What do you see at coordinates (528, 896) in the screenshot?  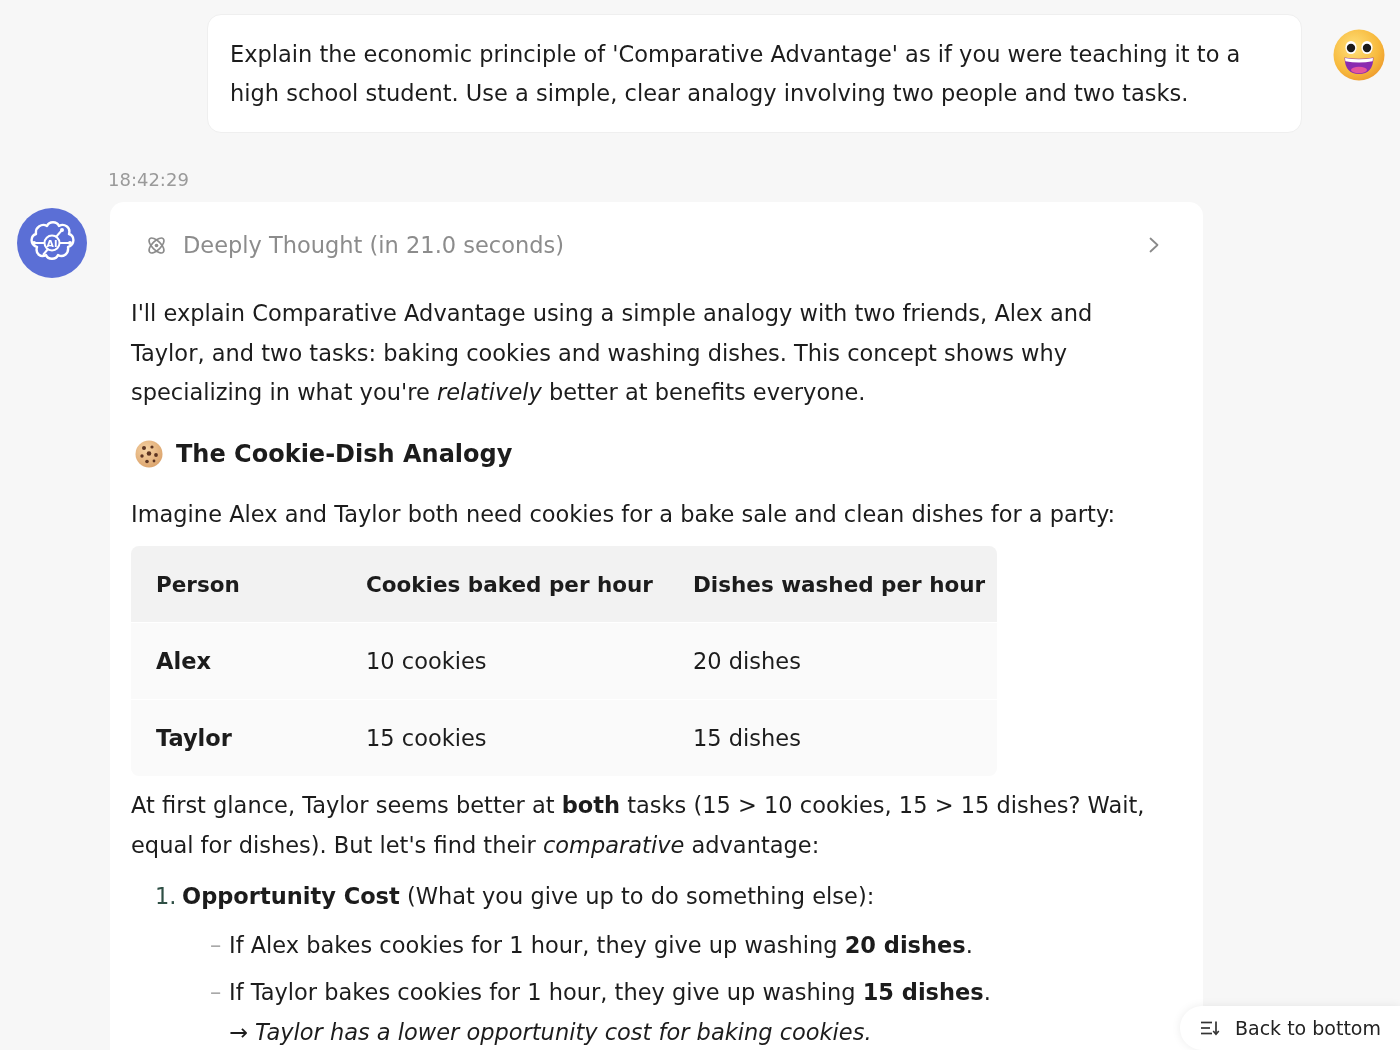 I see `list-item-text: Opportunity Cost (What you give up to do something else):` at bounding box center [528, 896].